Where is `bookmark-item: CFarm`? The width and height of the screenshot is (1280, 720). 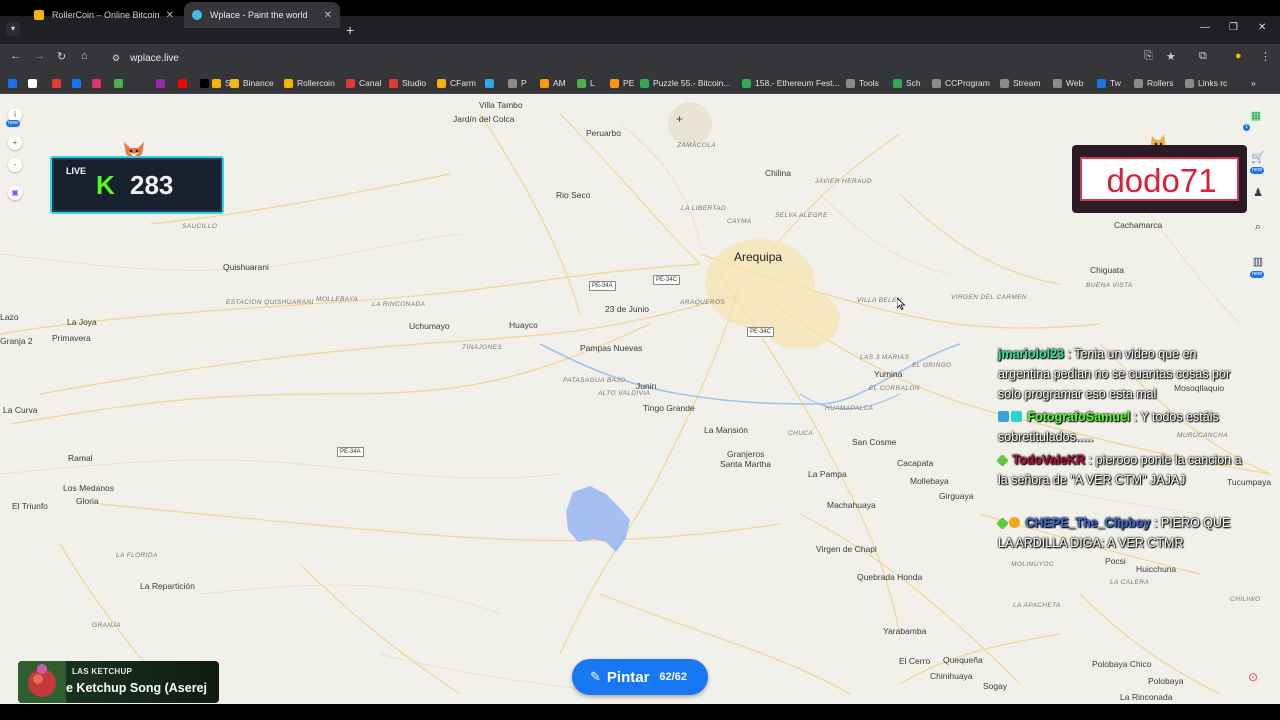
bookmark-item: CFarm is located at coordinates (456, 83).